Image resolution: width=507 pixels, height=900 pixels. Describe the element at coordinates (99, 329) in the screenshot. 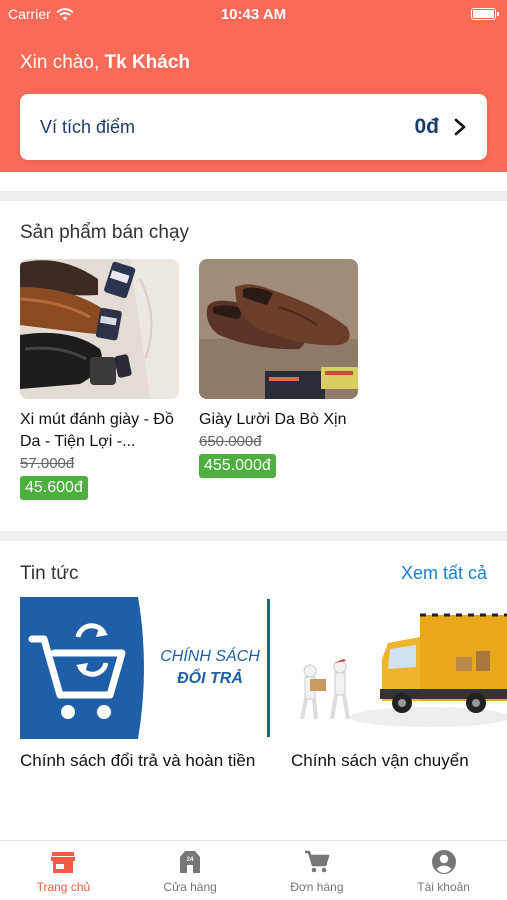

I see `product-image-shoe-polish` at that location.